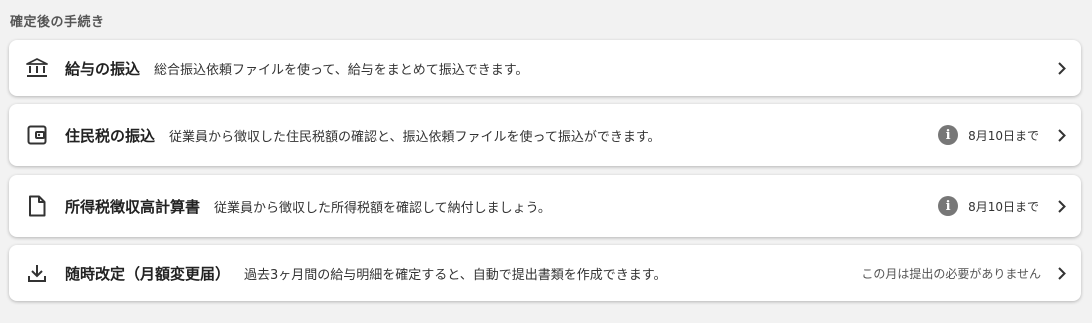  What do you see at coordinates (37, 206) in the screenshot?
I see `document-icon` at bounding box center [37, 206].